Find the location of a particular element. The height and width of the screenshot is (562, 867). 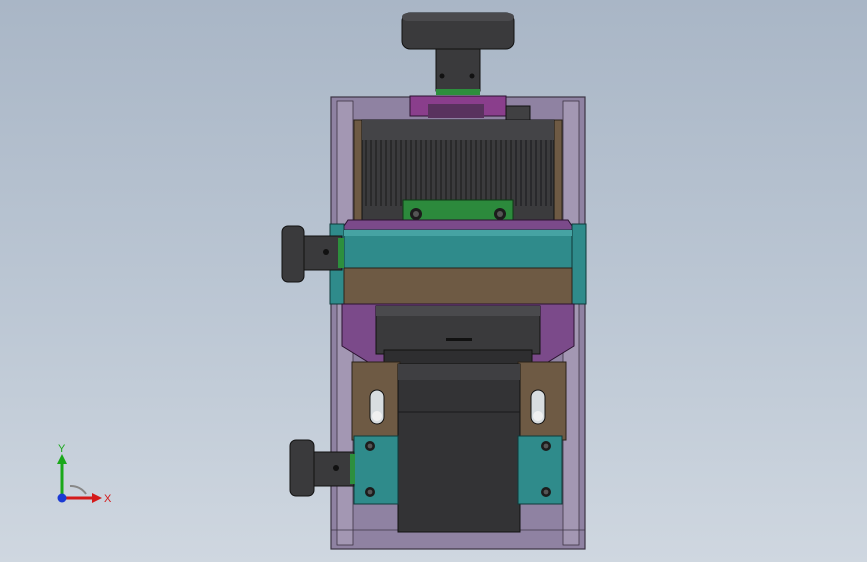

main-cylinder is located at coordinates (459, 448).